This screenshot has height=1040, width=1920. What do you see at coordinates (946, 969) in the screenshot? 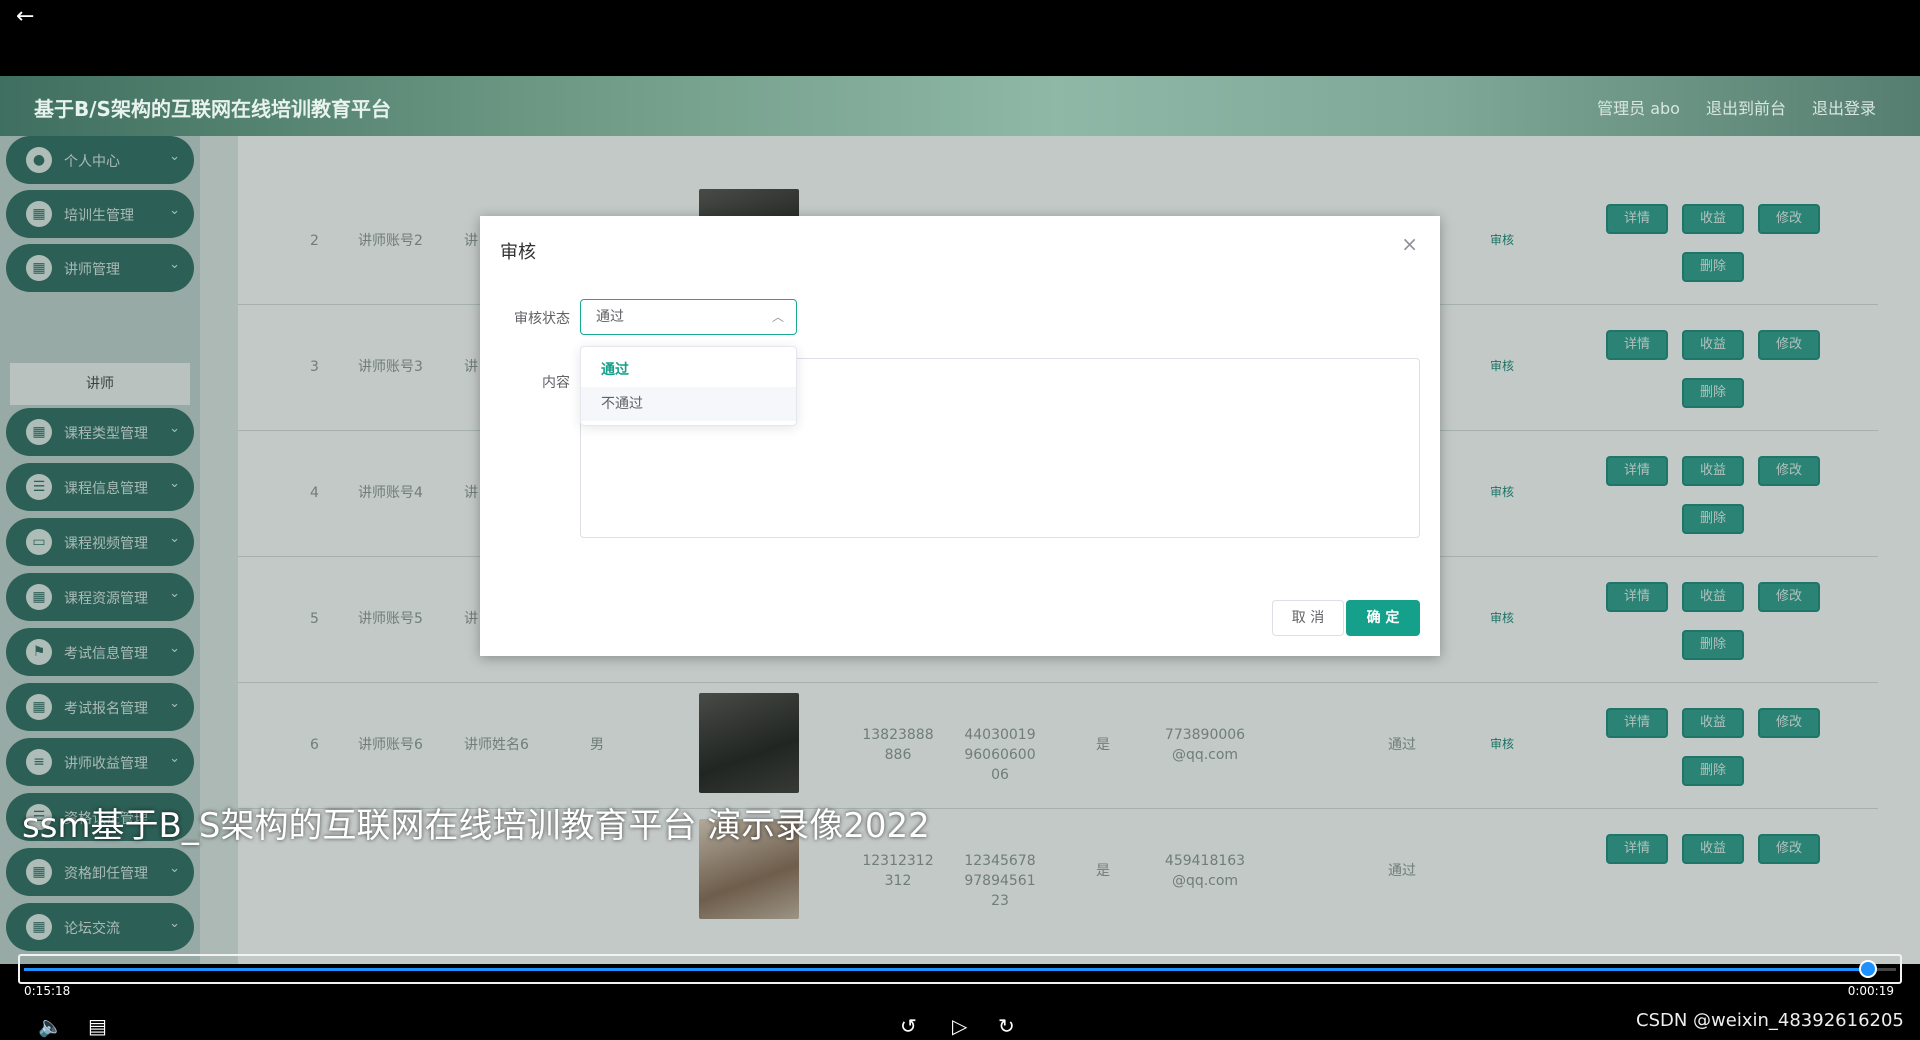
I see `progress-fill` at bounding box center [946, 969].